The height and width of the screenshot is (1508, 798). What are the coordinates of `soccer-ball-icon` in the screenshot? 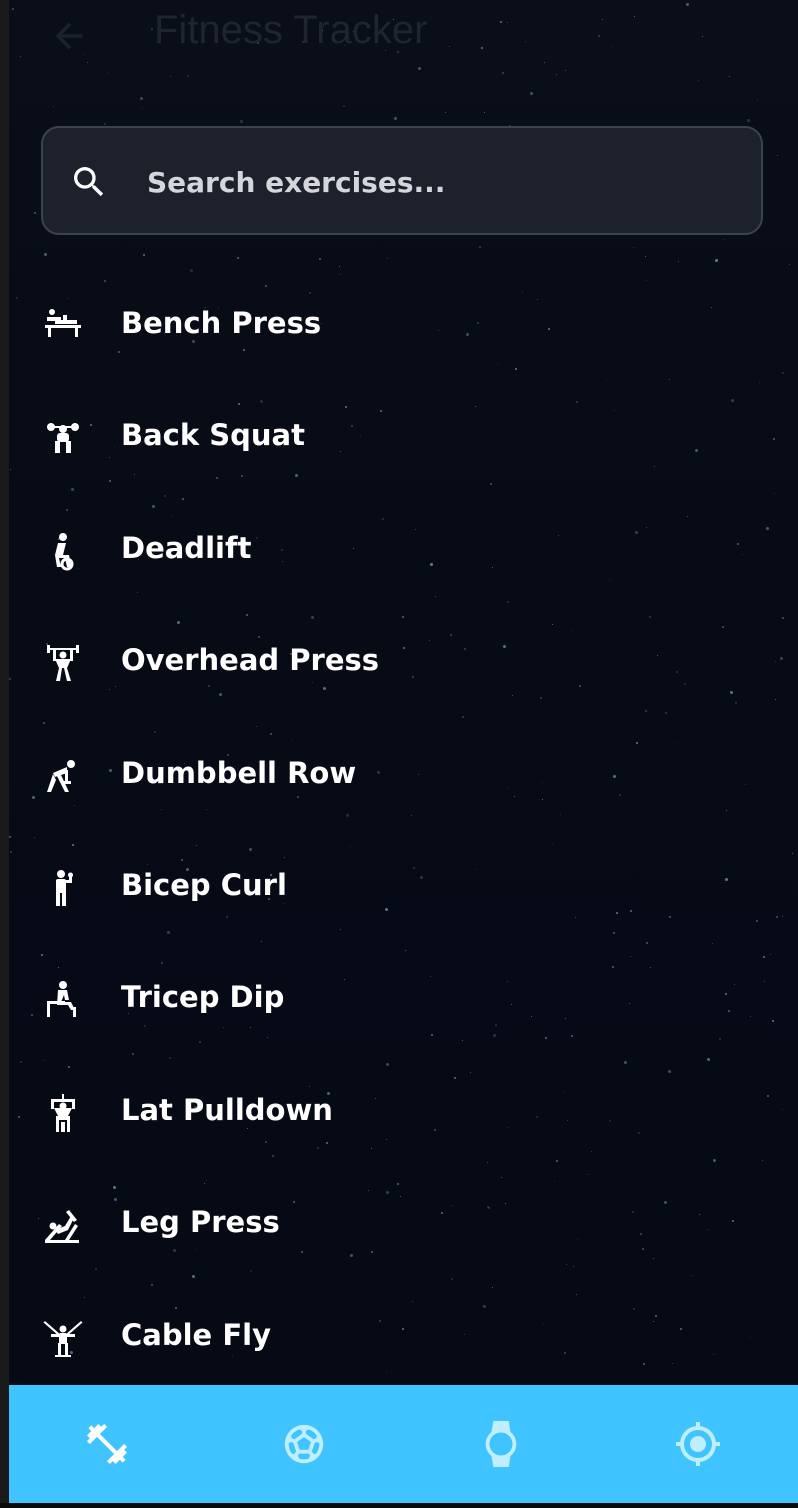 It's located at (304, 1444).